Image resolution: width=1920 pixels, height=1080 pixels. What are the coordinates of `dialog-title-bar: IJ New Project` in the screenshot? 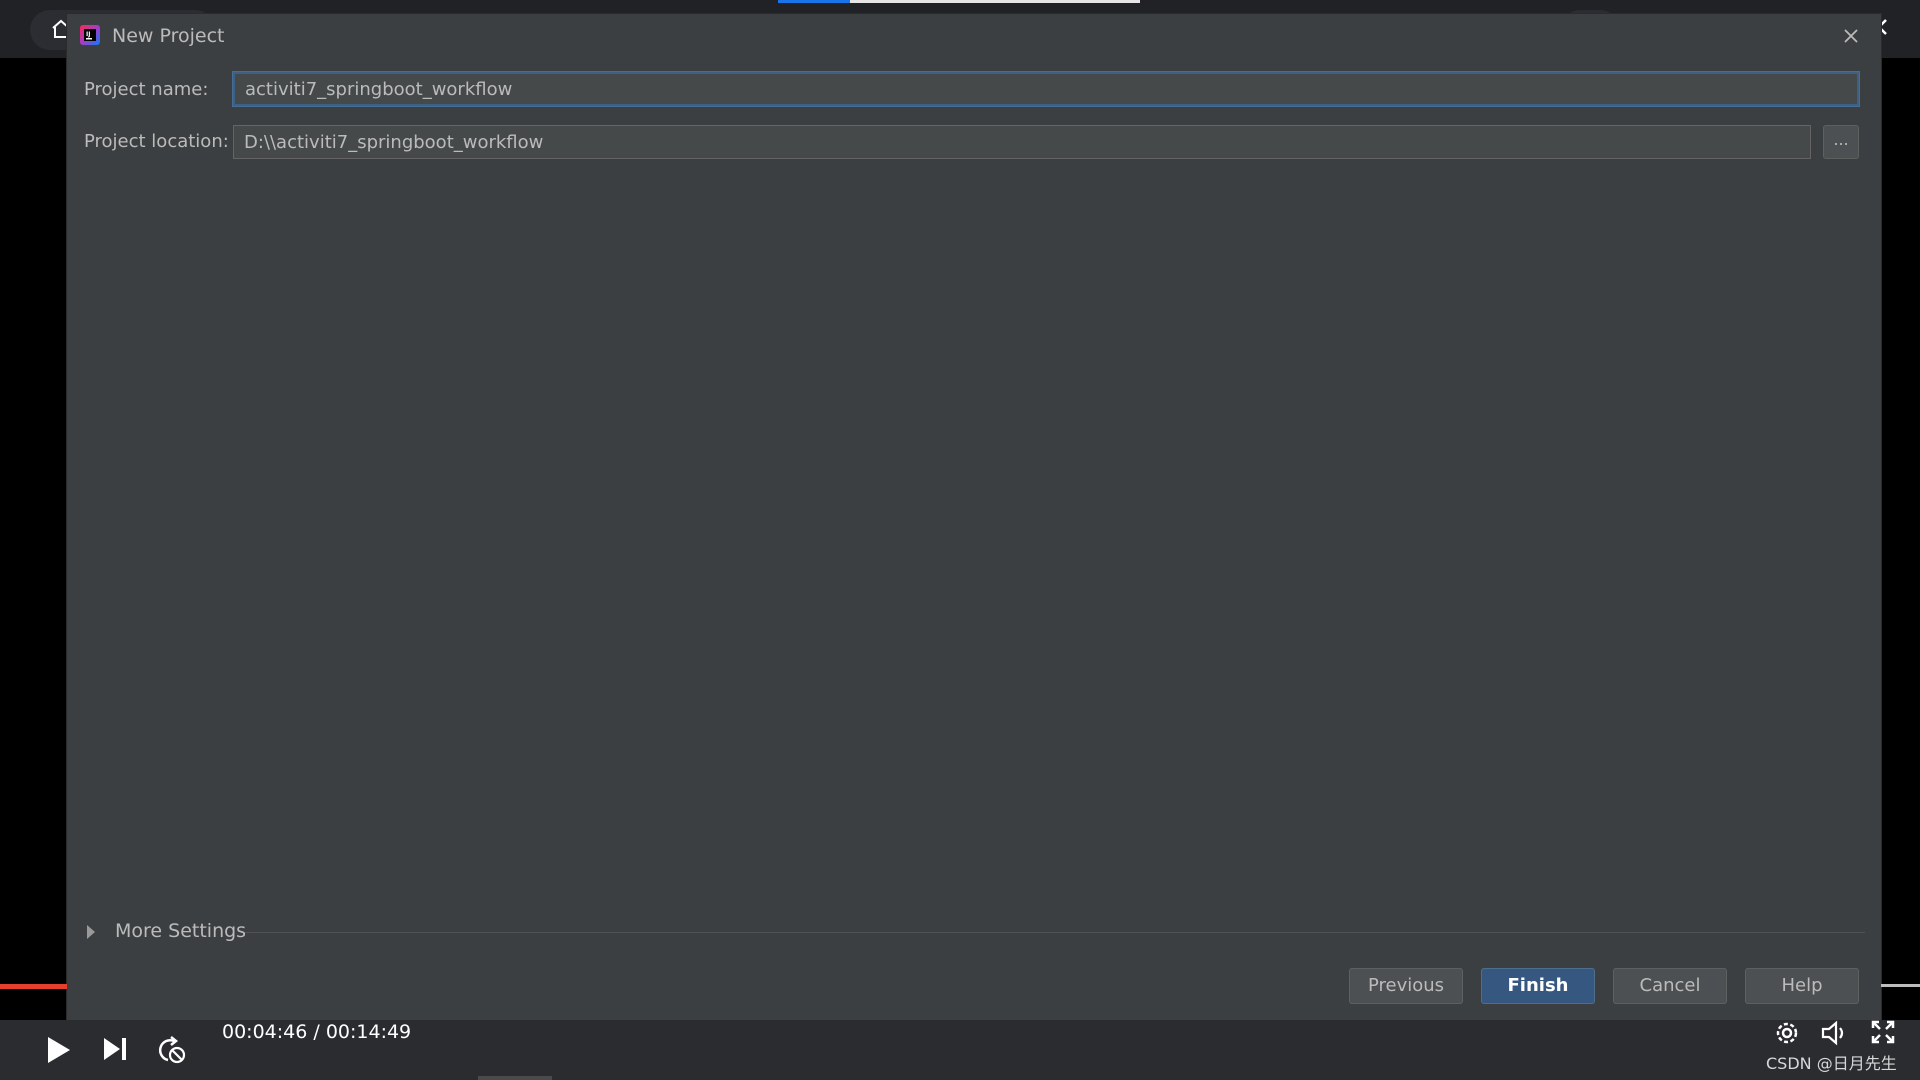 It's located at (974, 35).